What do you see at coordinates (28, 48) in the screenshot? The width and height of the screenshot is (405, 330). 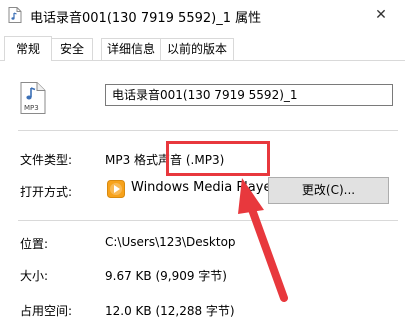 I see `tab-general: 常规` at bounding box center [28, 48].